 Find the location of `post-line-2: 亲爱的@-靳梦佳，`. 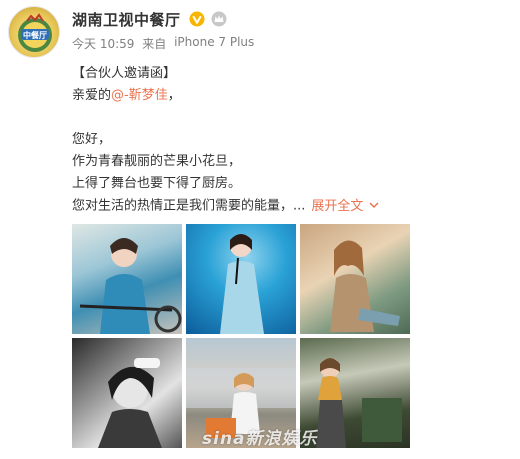

post-line-2: 亲爱的@-靳梦佳， is located at coordinates (287, 96).